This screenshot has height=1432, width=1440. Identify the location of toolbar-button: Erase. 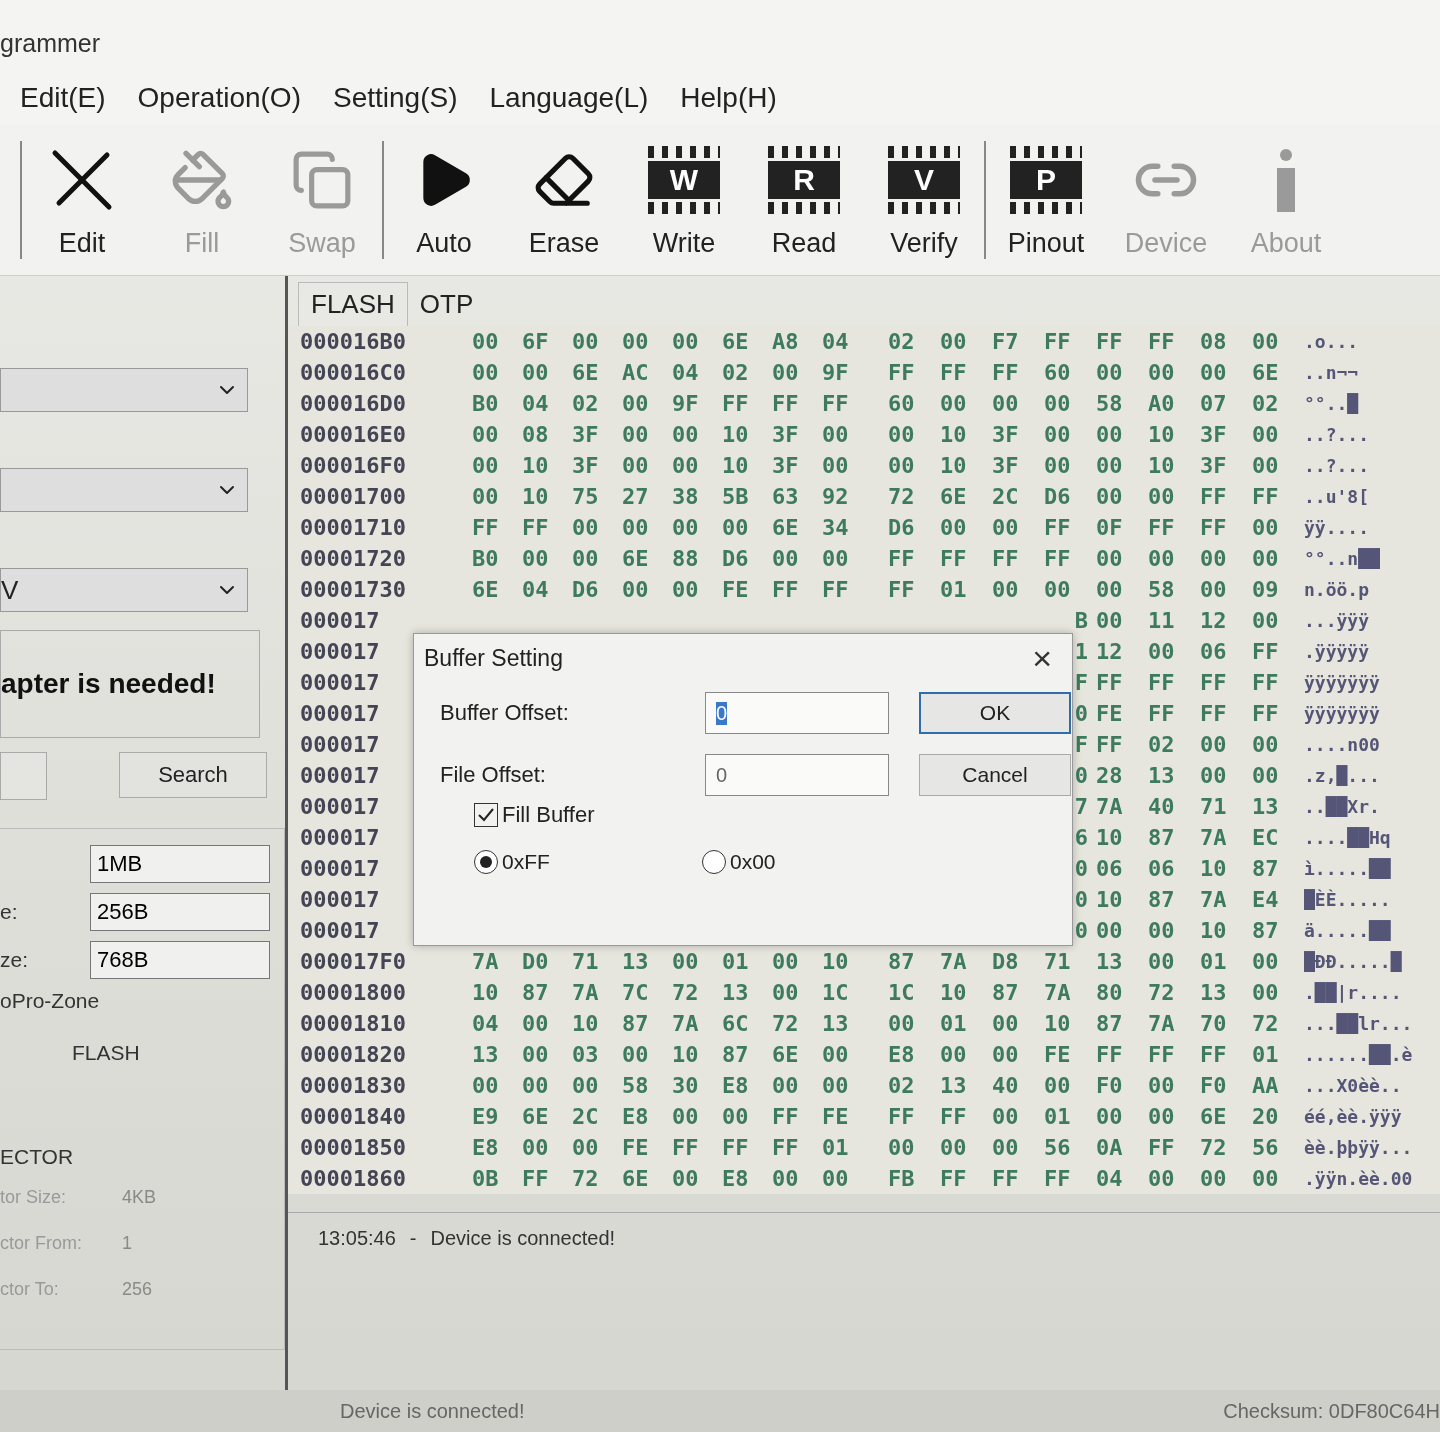
(564, 200).